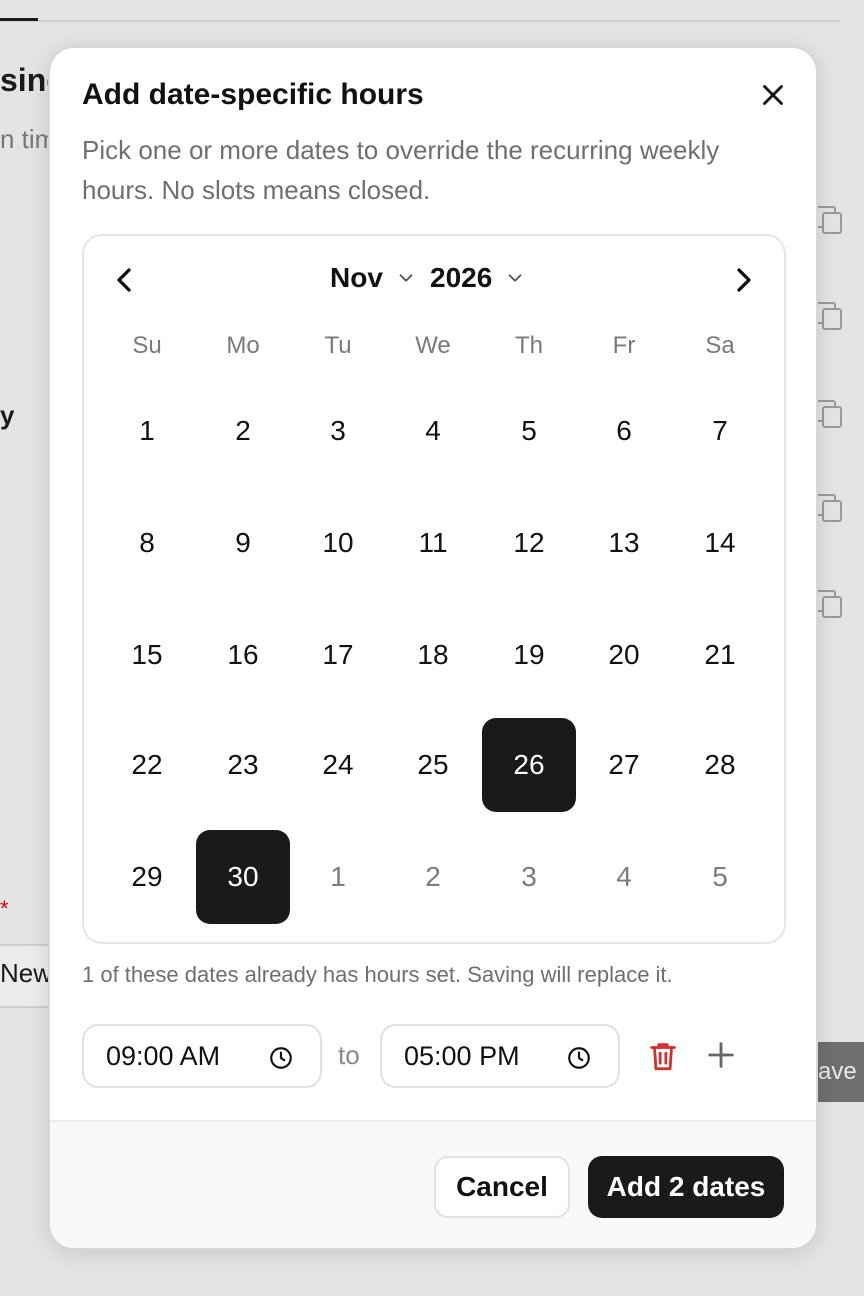 This screenshot has height=1296, width=864. I want to click on time-range-separator: to, so click(349, 1055).